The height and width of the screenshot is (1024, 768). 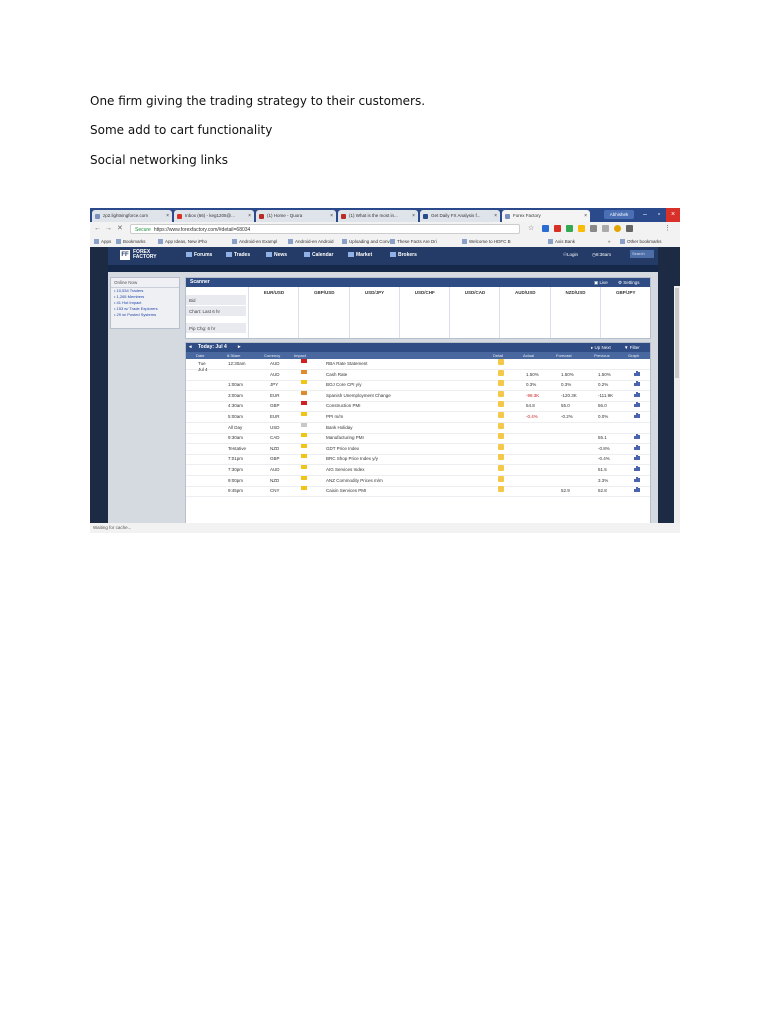 What do you see at coordinates (673, 215) in the screenshot?
I see `close-window-button: ×` at bounding box center [673, 215].